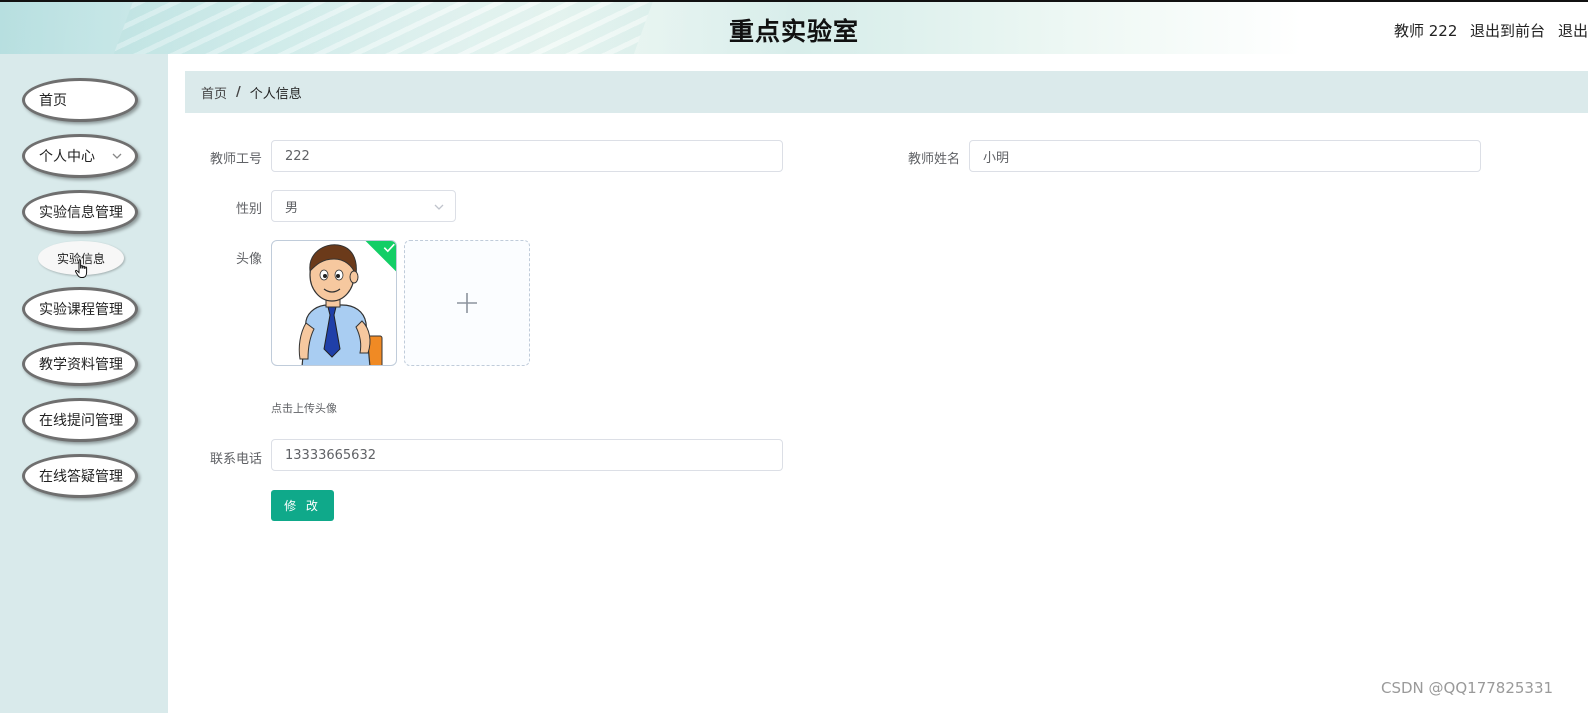 The image size is (1588, 713). What do you see at coordinates (81, 268) in the screenshot?
I see `hand-cursor-icon` at bounding box center [81, 268].